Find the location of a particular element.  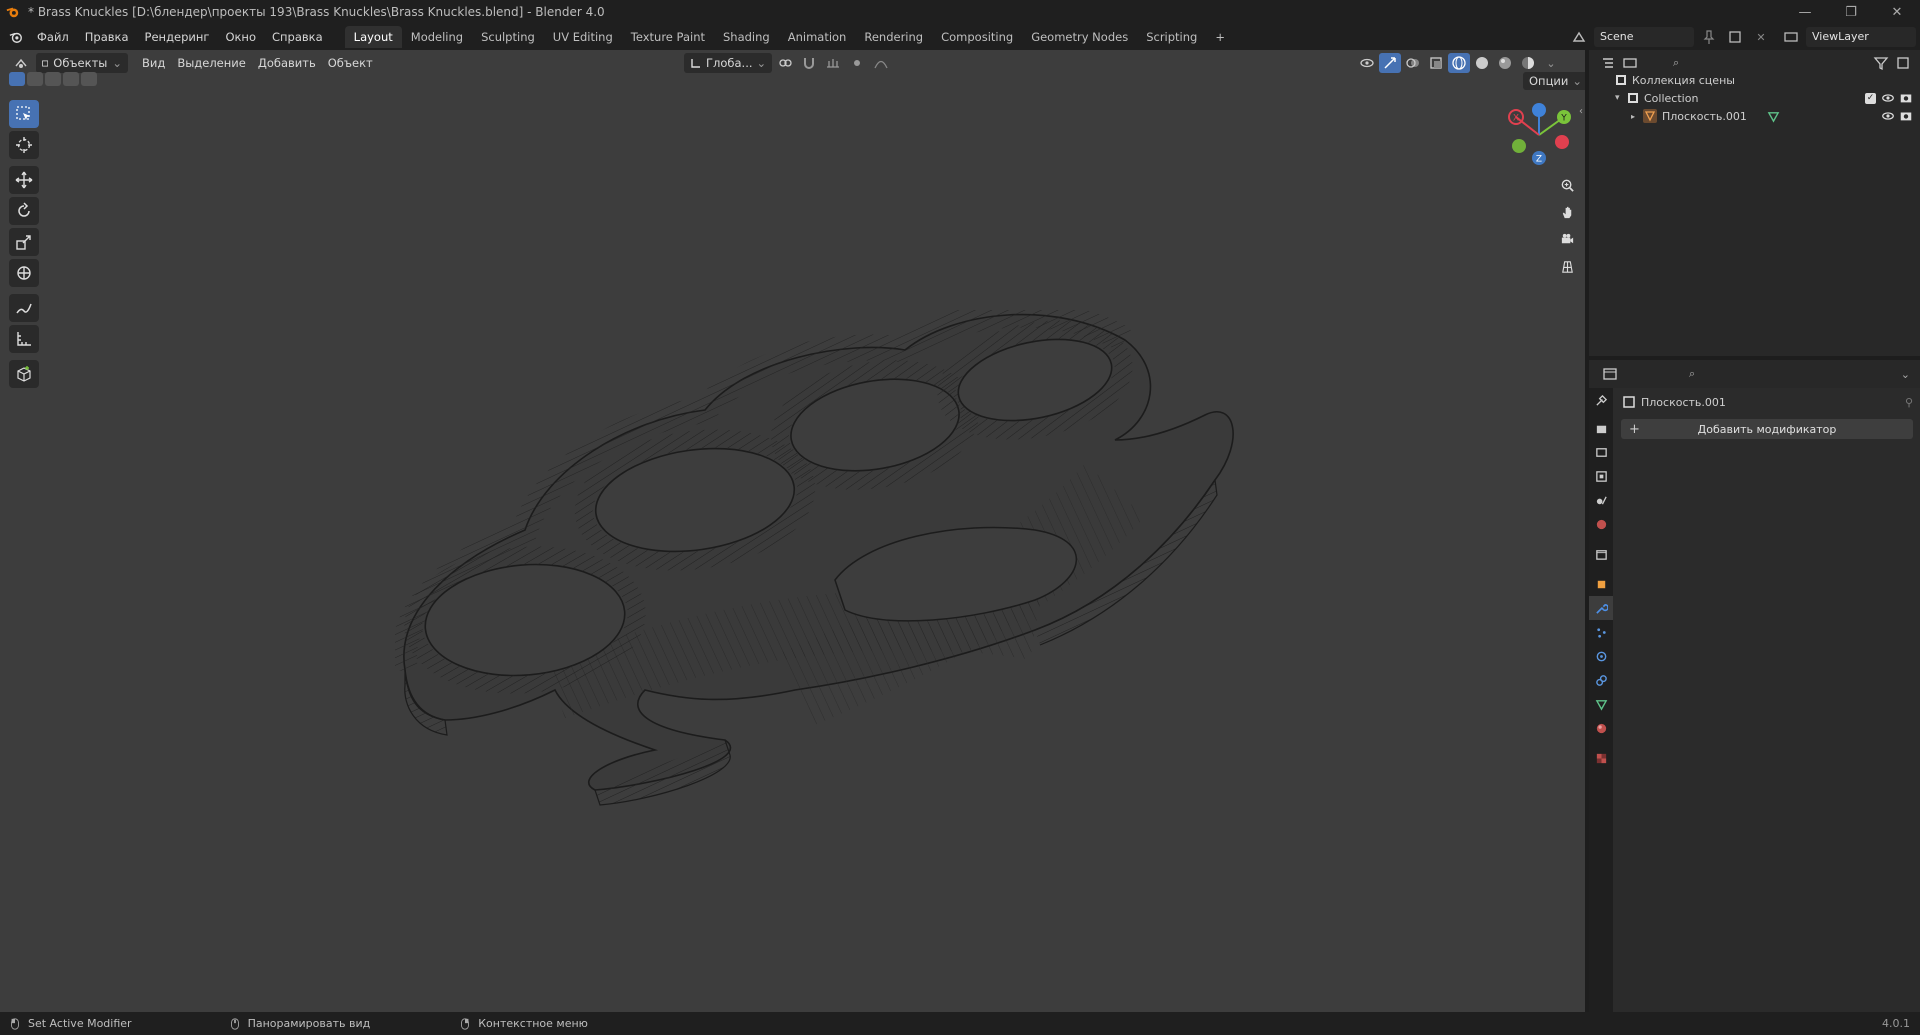

material-shading-icon is located at coordinates (1505, 63).